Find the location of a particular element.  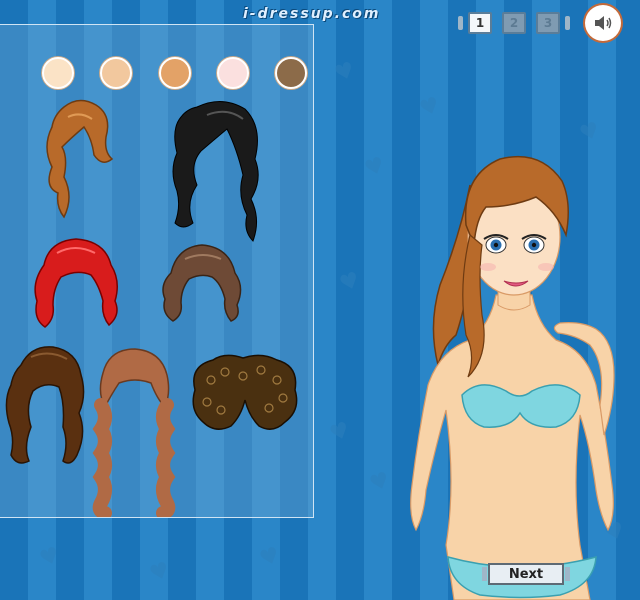

page-button-3: 3 is located at coordinates (548, 23).